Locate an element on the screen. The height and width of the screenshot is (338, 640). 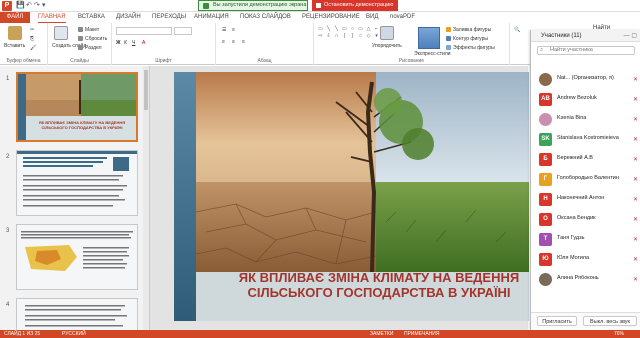
tab-home: ГЛАВНАЯ is located at coordinates (52, 17).